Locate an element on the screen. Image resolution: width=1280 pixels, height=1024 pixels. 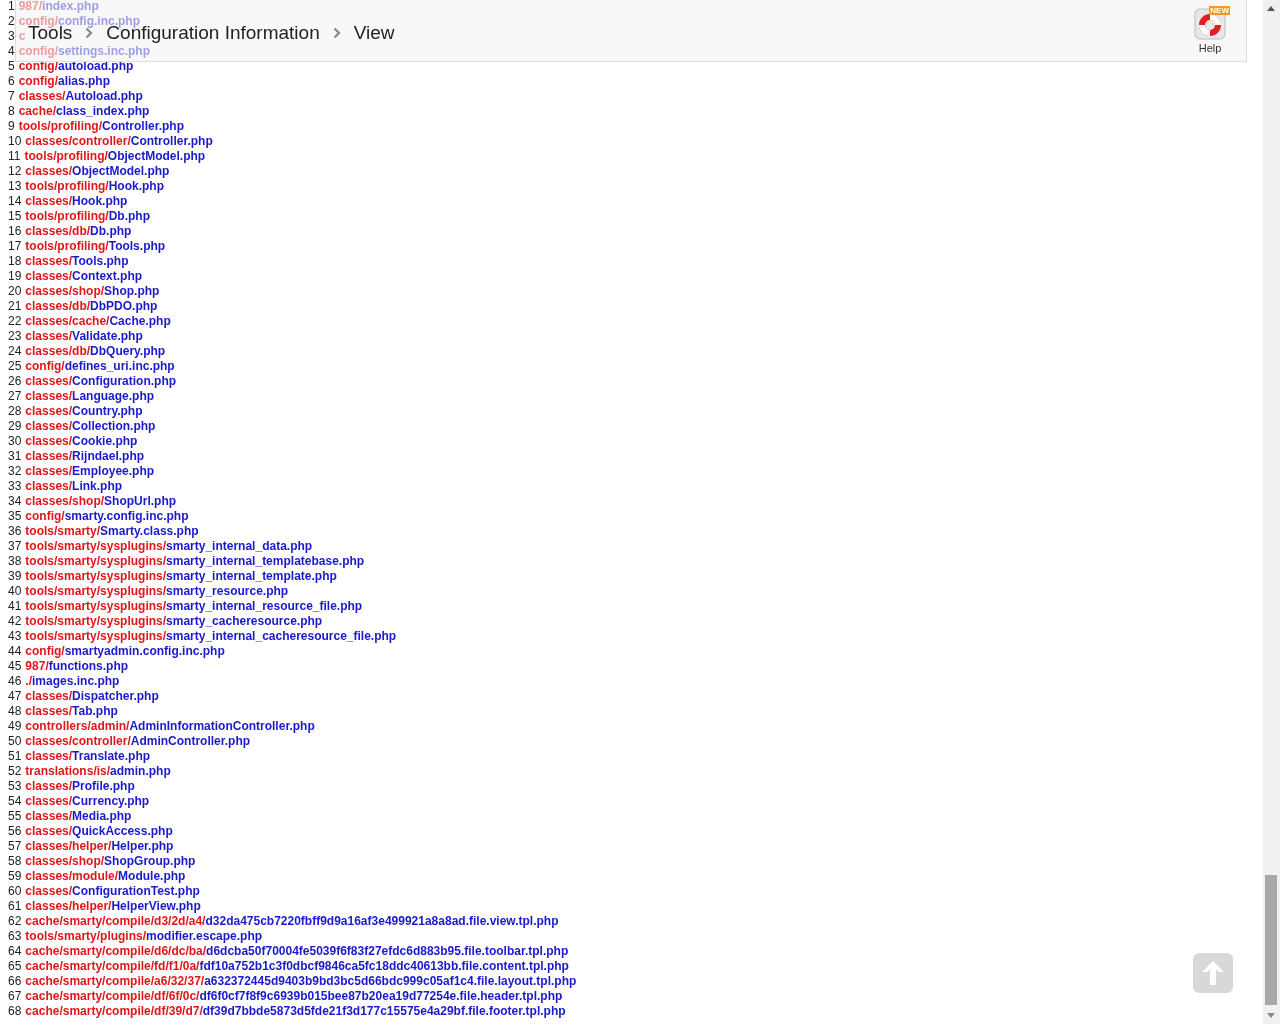
line-number: 31 is located at coordinates (15, 456).